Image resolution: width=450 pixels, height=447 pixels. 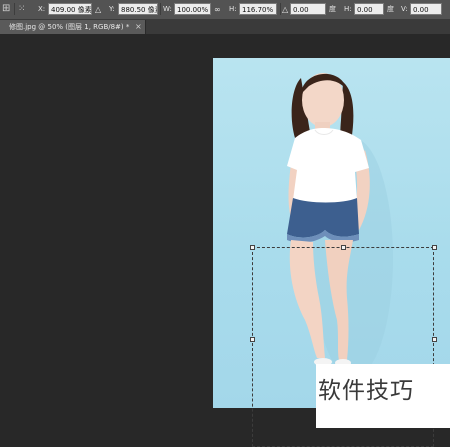 What do you see at coordinates (366, 391) in the screenshot?
I see `watermark-text: 软件技巧` at bounding box center [366, 391].